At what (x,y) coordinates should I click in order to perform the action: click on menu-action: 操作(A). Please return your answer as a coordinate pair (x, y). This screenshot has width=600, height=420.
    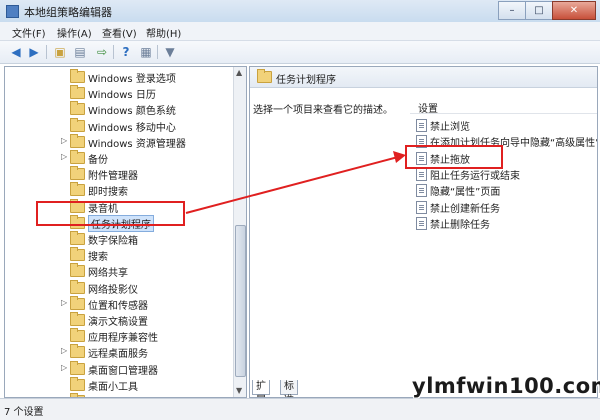
    Looking at the image, I should click on (74, 32).